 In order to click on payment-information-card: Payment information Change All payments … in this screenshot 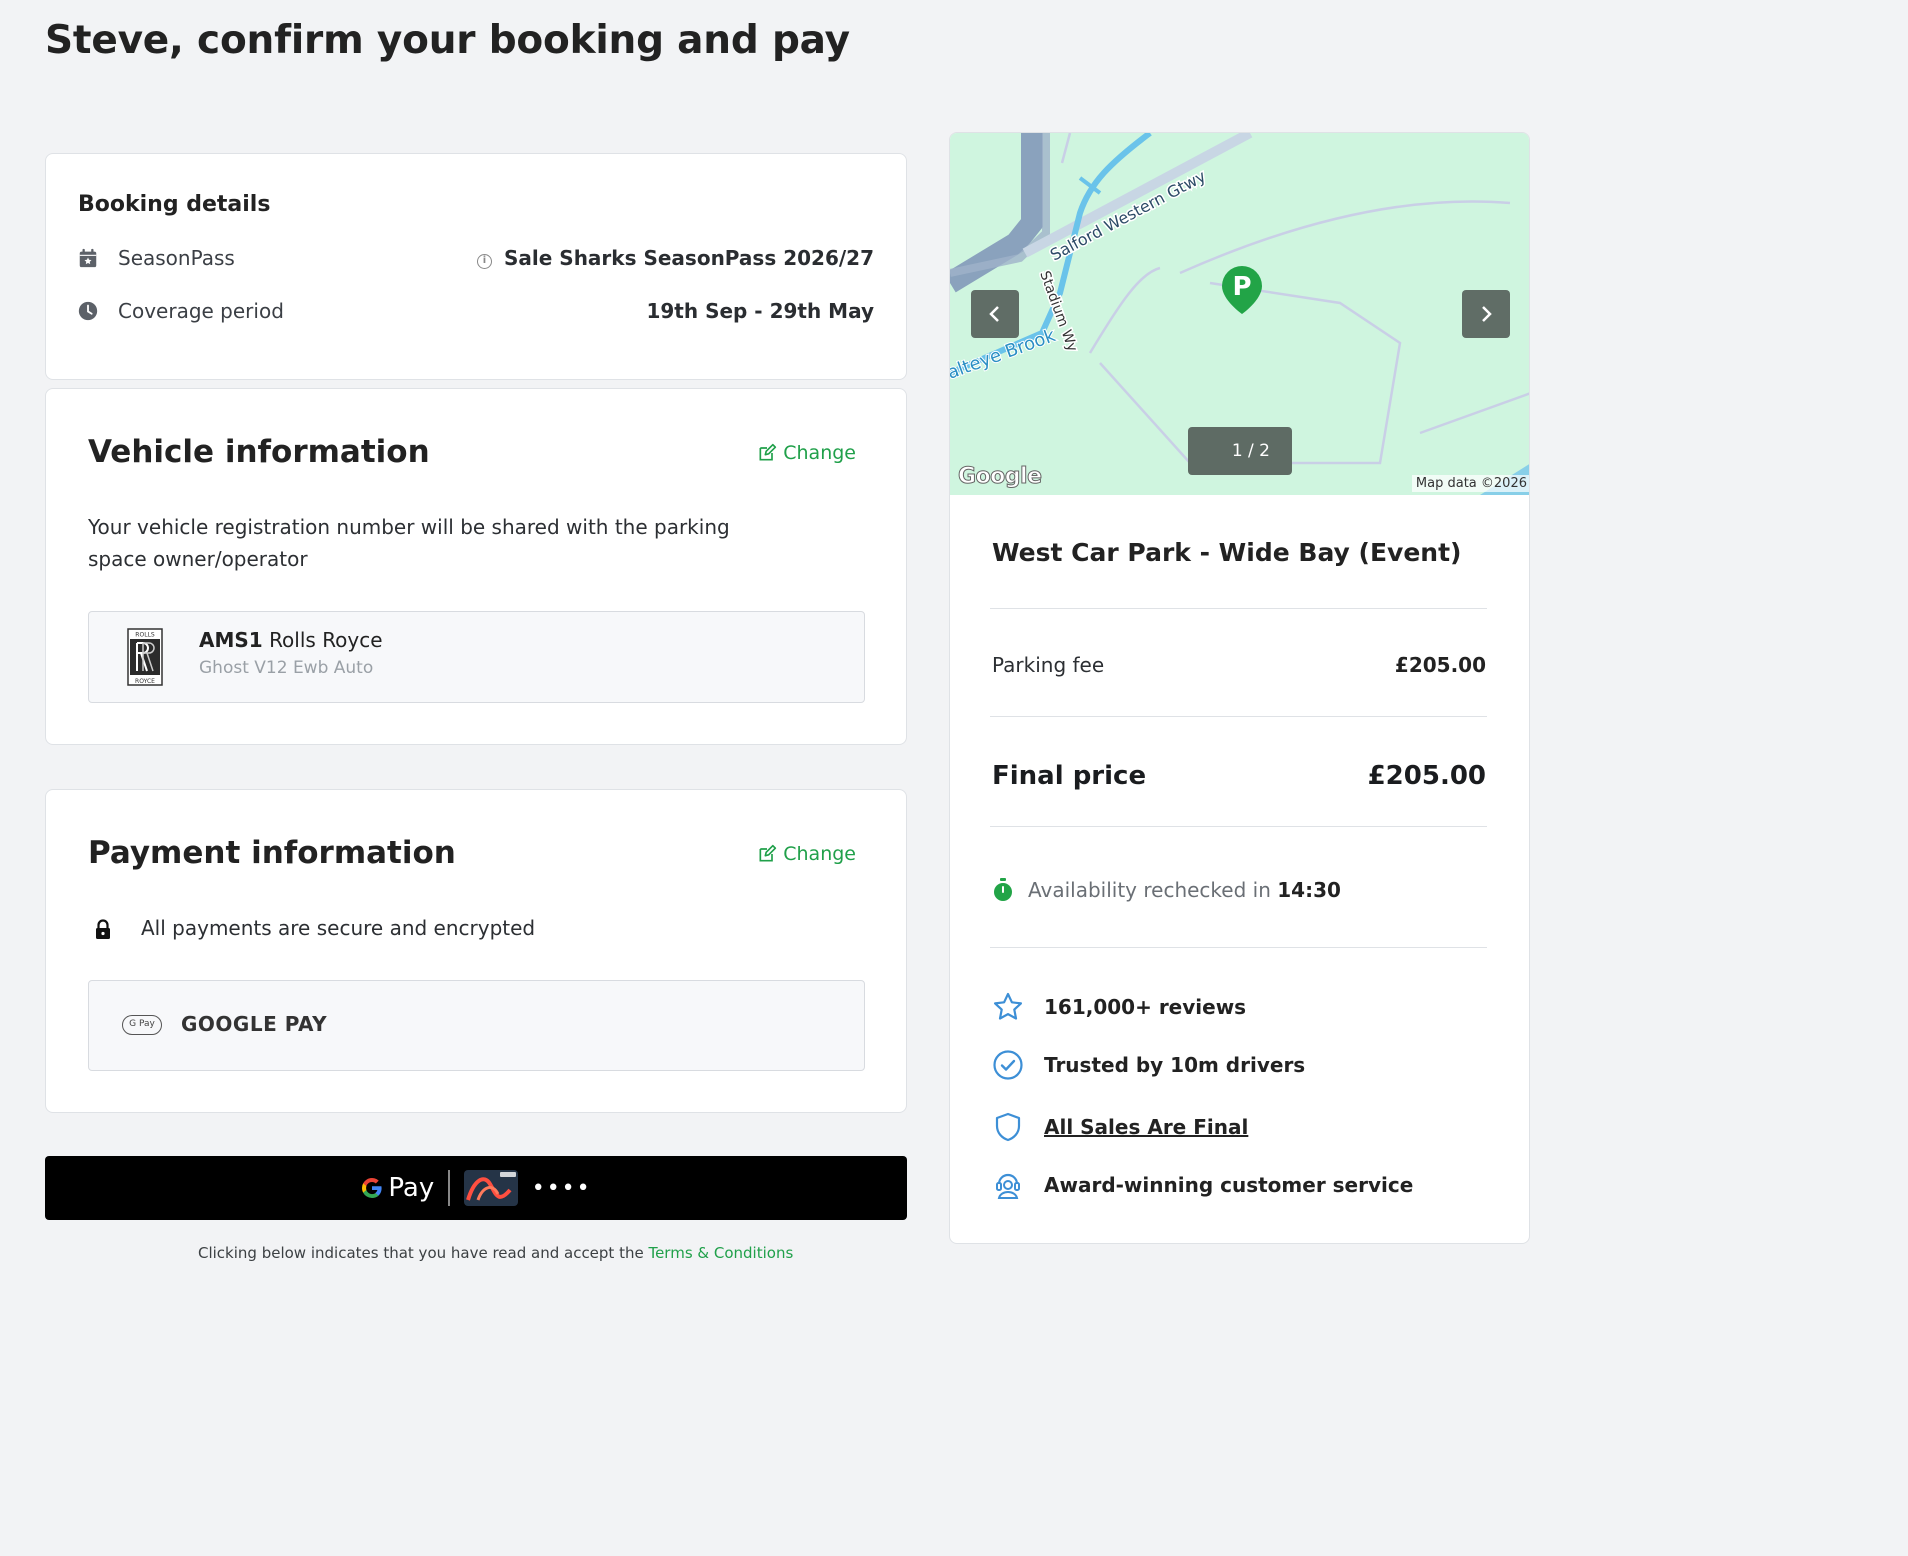, I will do `click(476, 951)`.